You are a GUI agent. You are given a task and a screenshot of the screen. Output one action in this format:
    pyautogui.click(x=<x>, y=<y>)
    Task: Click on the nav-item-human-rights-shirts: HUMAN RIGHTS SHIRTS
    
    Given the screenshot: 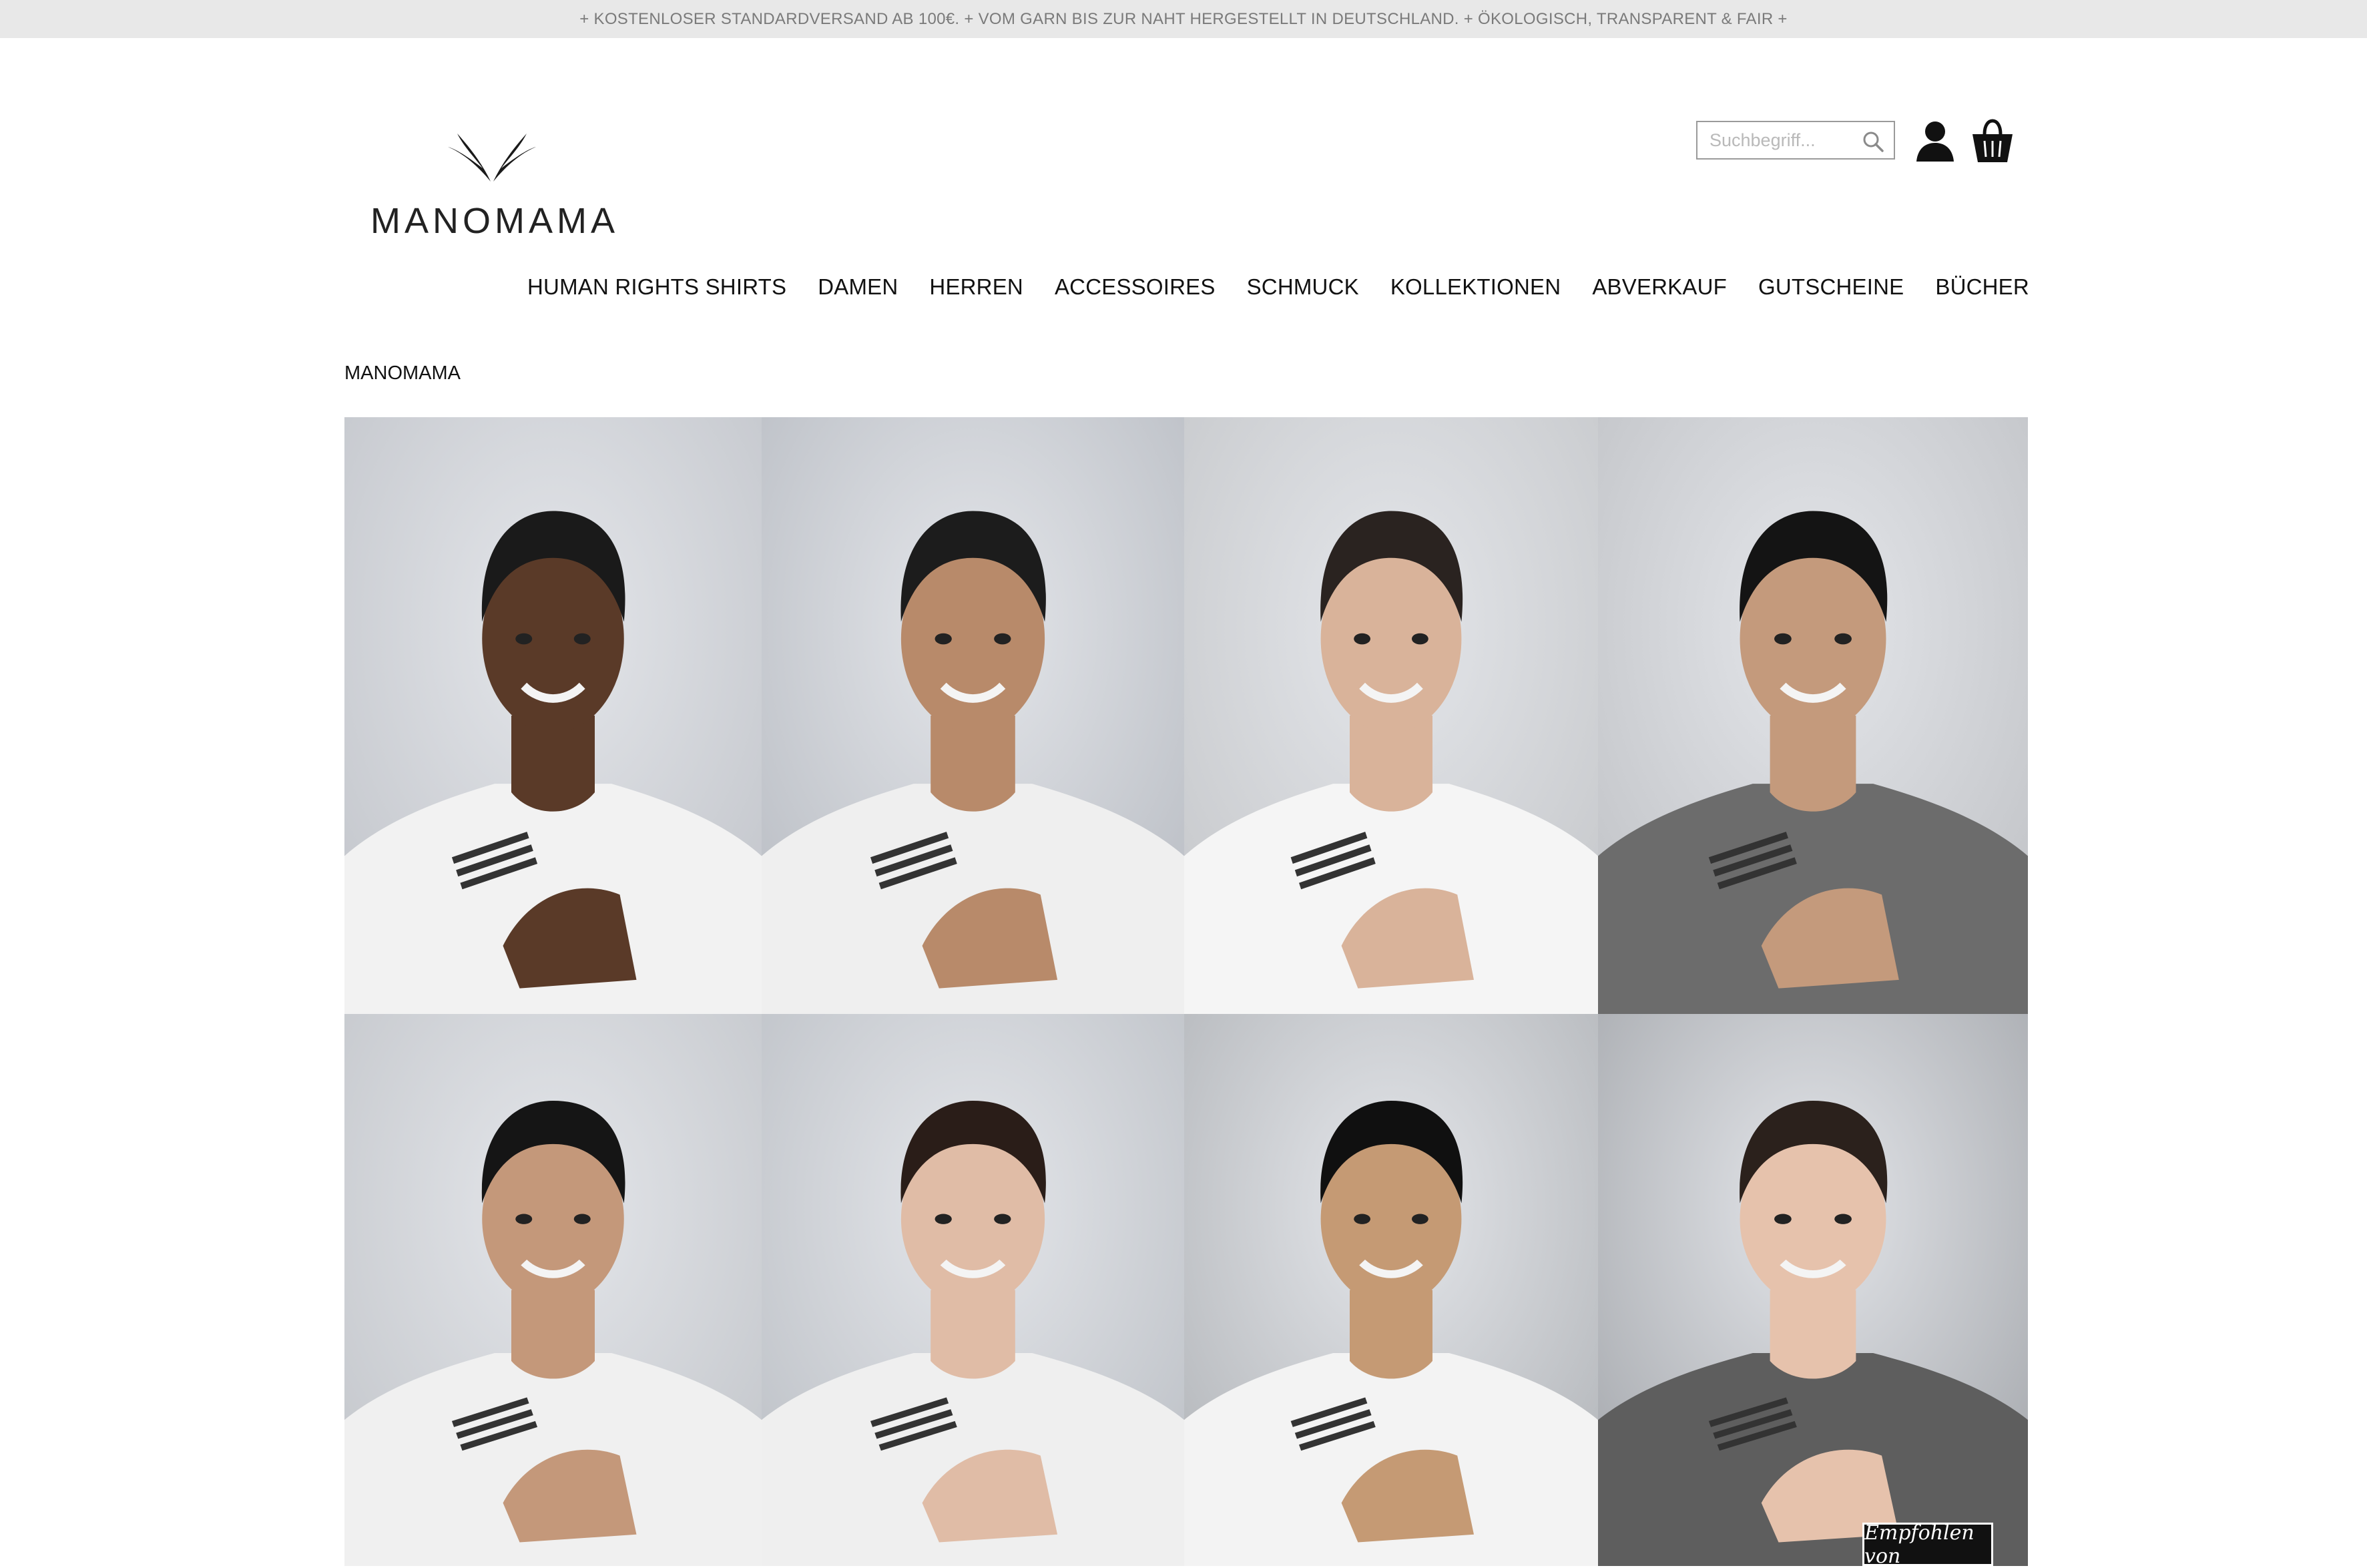 What is the action you would take?
    pyautogui.click(x=656, y=287)
    